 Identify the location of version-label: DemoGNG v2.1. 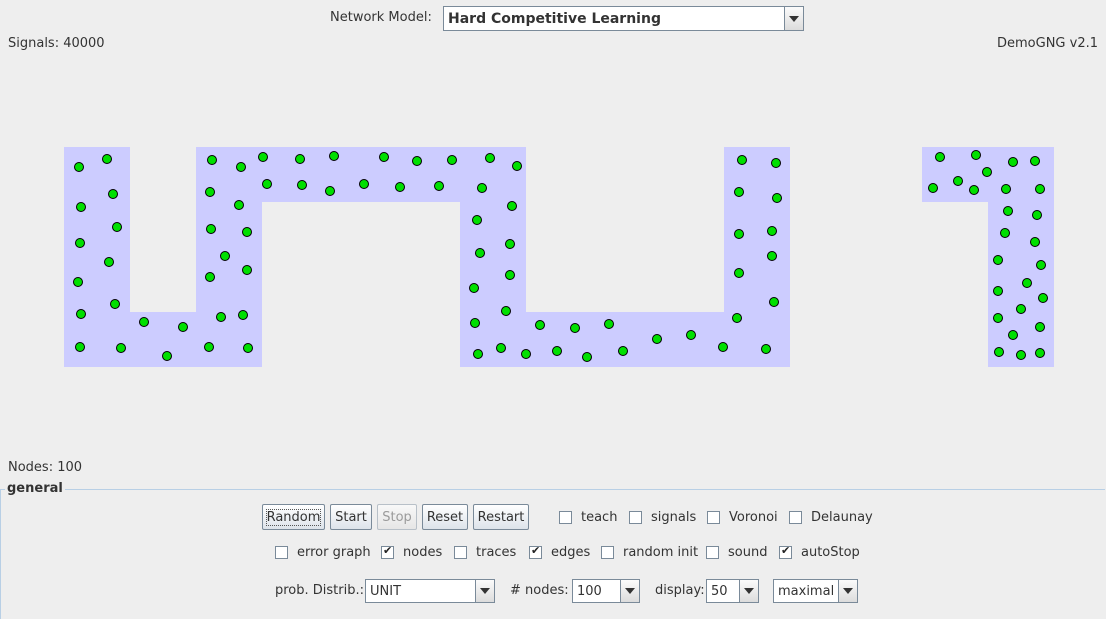
(1047, 43).